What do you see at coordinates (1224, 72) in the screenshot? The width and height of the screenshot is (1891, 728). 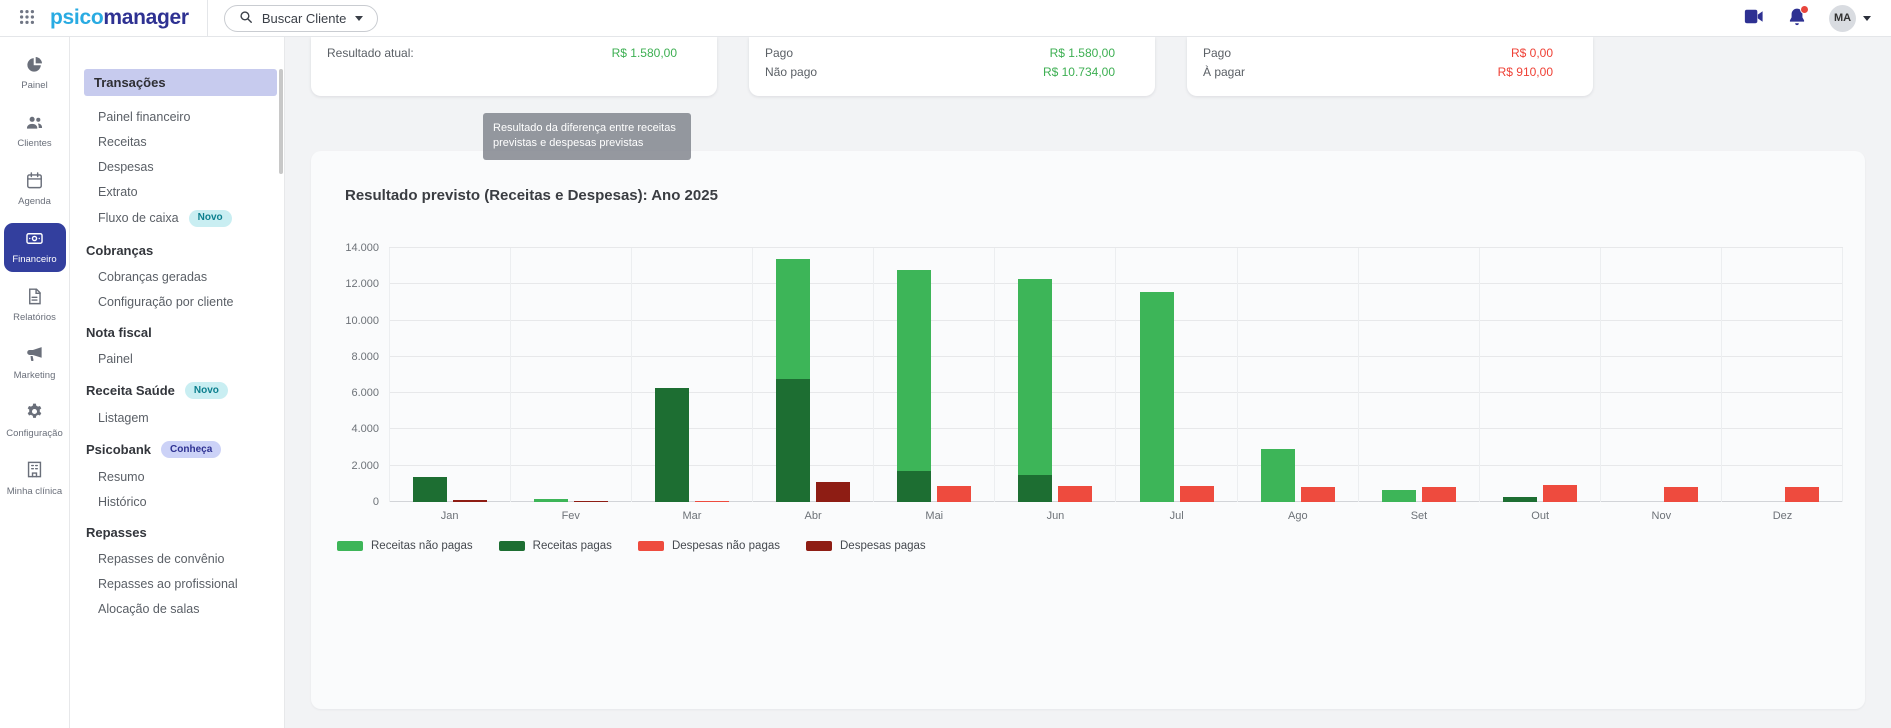 I see `card-label: À pagar` at bounding box center [1224, 72].